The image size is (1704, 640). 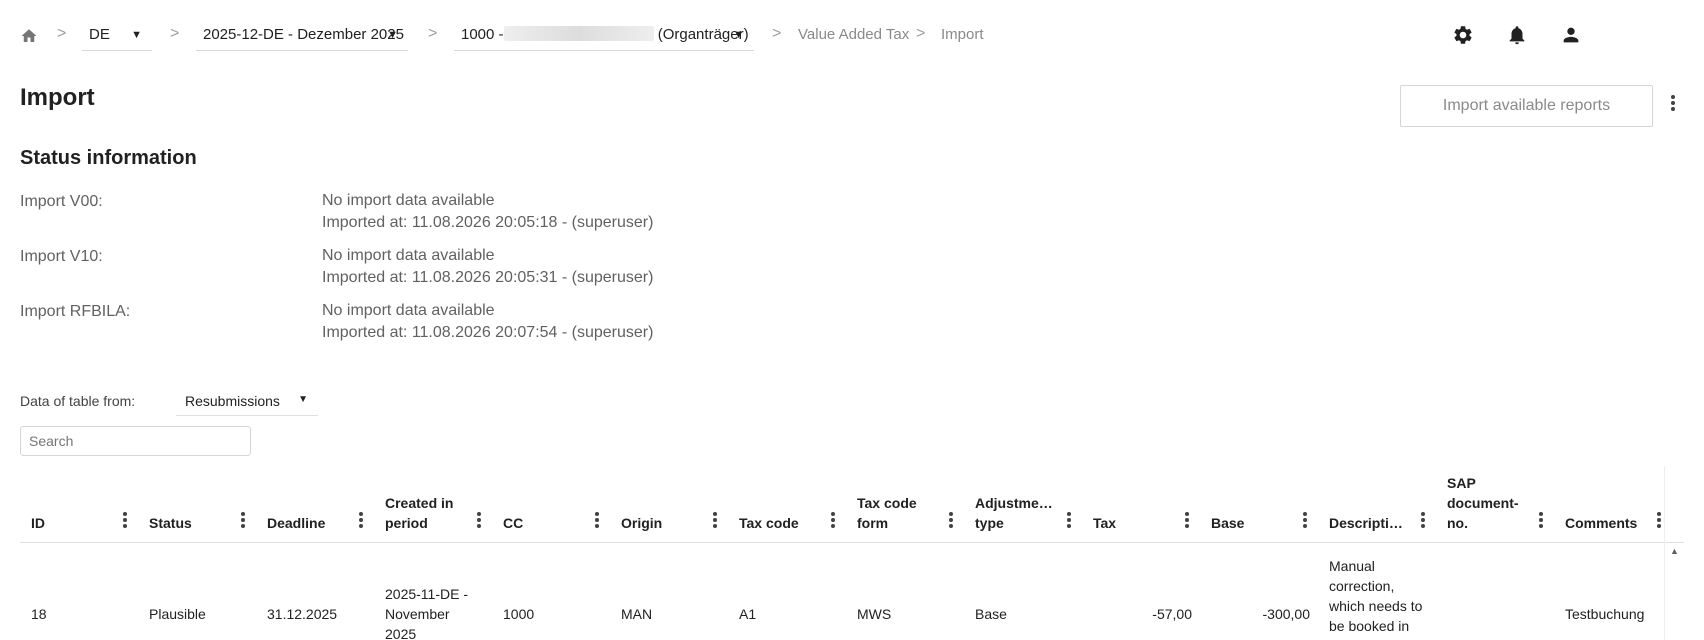 I want to click on column-header-sapdoc: SAP document-no., so click(x=1495, y=504).